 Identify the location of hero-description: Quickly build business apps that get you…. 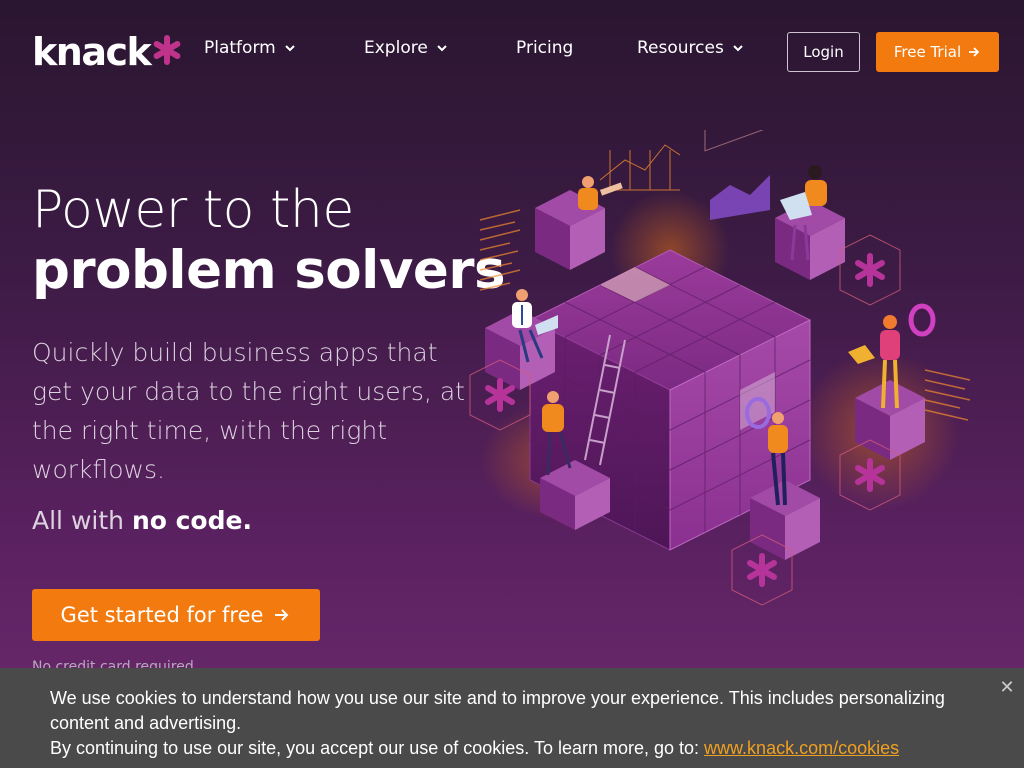
(248, 411).